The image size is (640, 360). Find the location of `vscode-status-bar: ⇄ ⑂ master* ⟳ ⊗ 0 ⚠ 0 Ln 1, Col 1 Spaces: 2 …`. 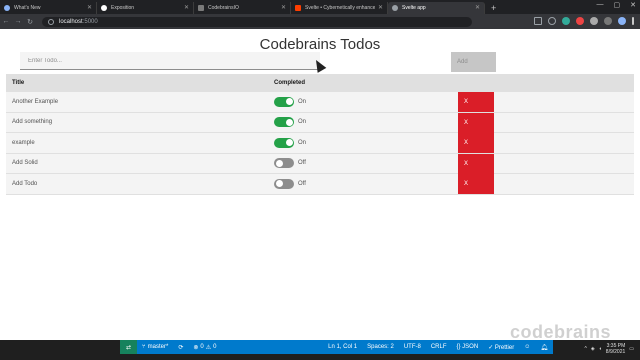

vscode-status-bar: ⇄ ⑂ master* ⟳ ⊗ 0 ⚠ 0 Ln 1, Col 1 Spaces: 2 … is located at coordinates (336, 347).